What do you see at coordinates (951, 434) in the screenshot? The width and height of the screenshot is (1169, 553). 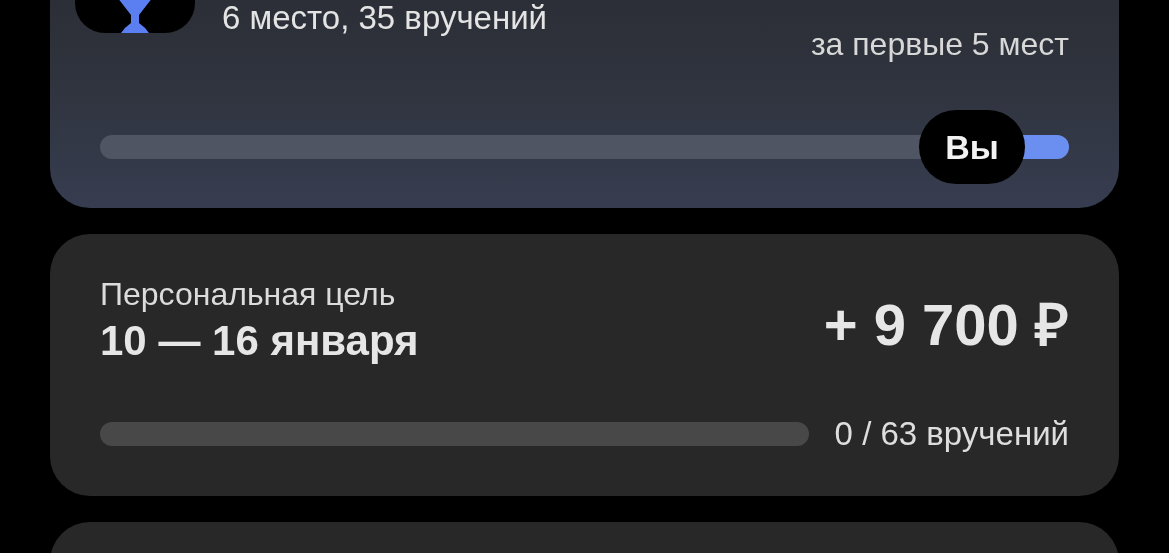 I see `goal-progress-reading: 0 / 63 вручений` at bounding box center [951, 434].